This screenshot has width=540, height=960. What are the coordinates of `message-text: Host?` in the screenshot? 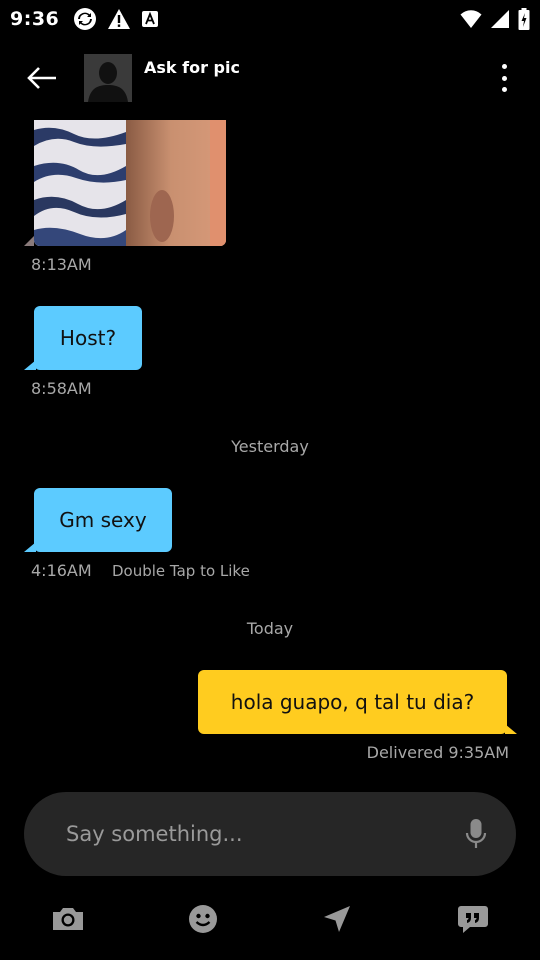 It's located at (88, 338).